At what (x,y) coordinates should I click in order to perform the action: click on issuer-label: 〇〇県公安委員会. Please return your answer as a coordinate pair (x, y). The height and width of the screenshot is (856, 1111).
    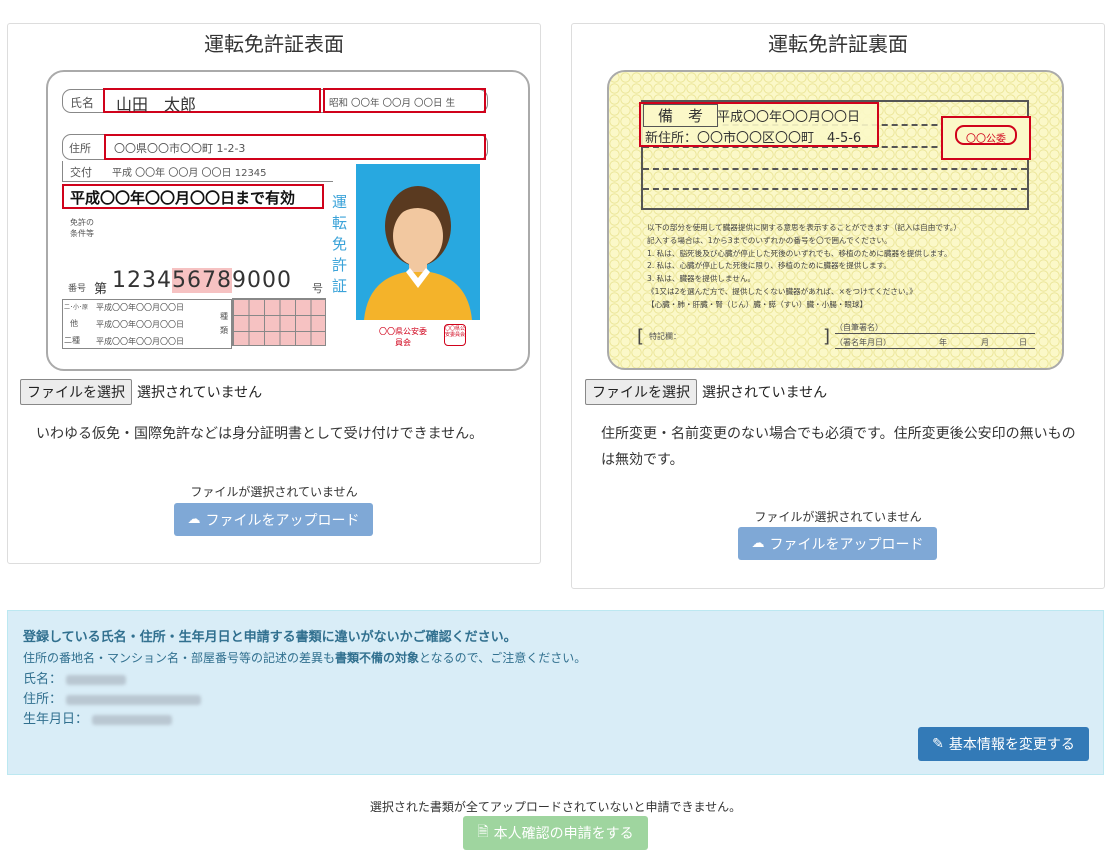
    Looking at the image, I should click on (403, 337).